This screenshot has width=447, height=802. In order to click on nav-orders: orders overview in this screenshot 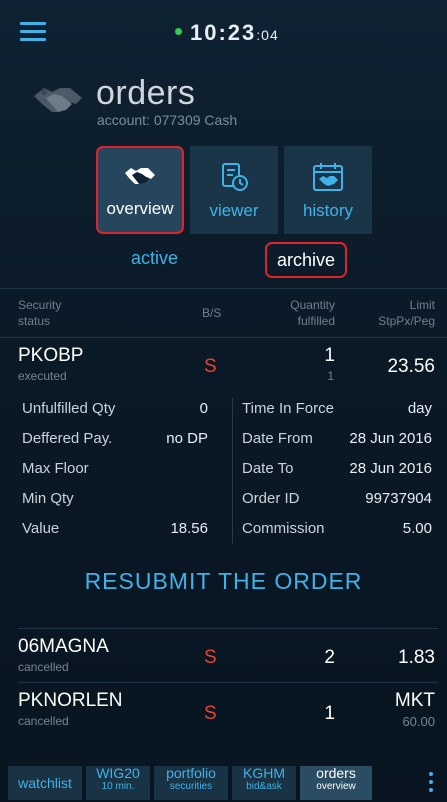, I will do `click(336, 783)`.